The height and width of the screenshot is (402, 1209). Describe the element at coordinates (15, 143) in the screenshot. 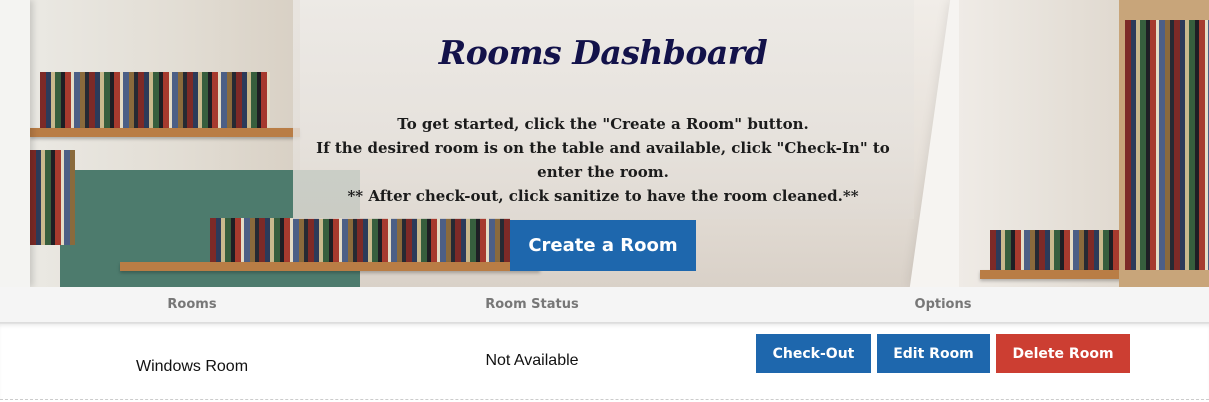

I see `white-pillar` at that location.